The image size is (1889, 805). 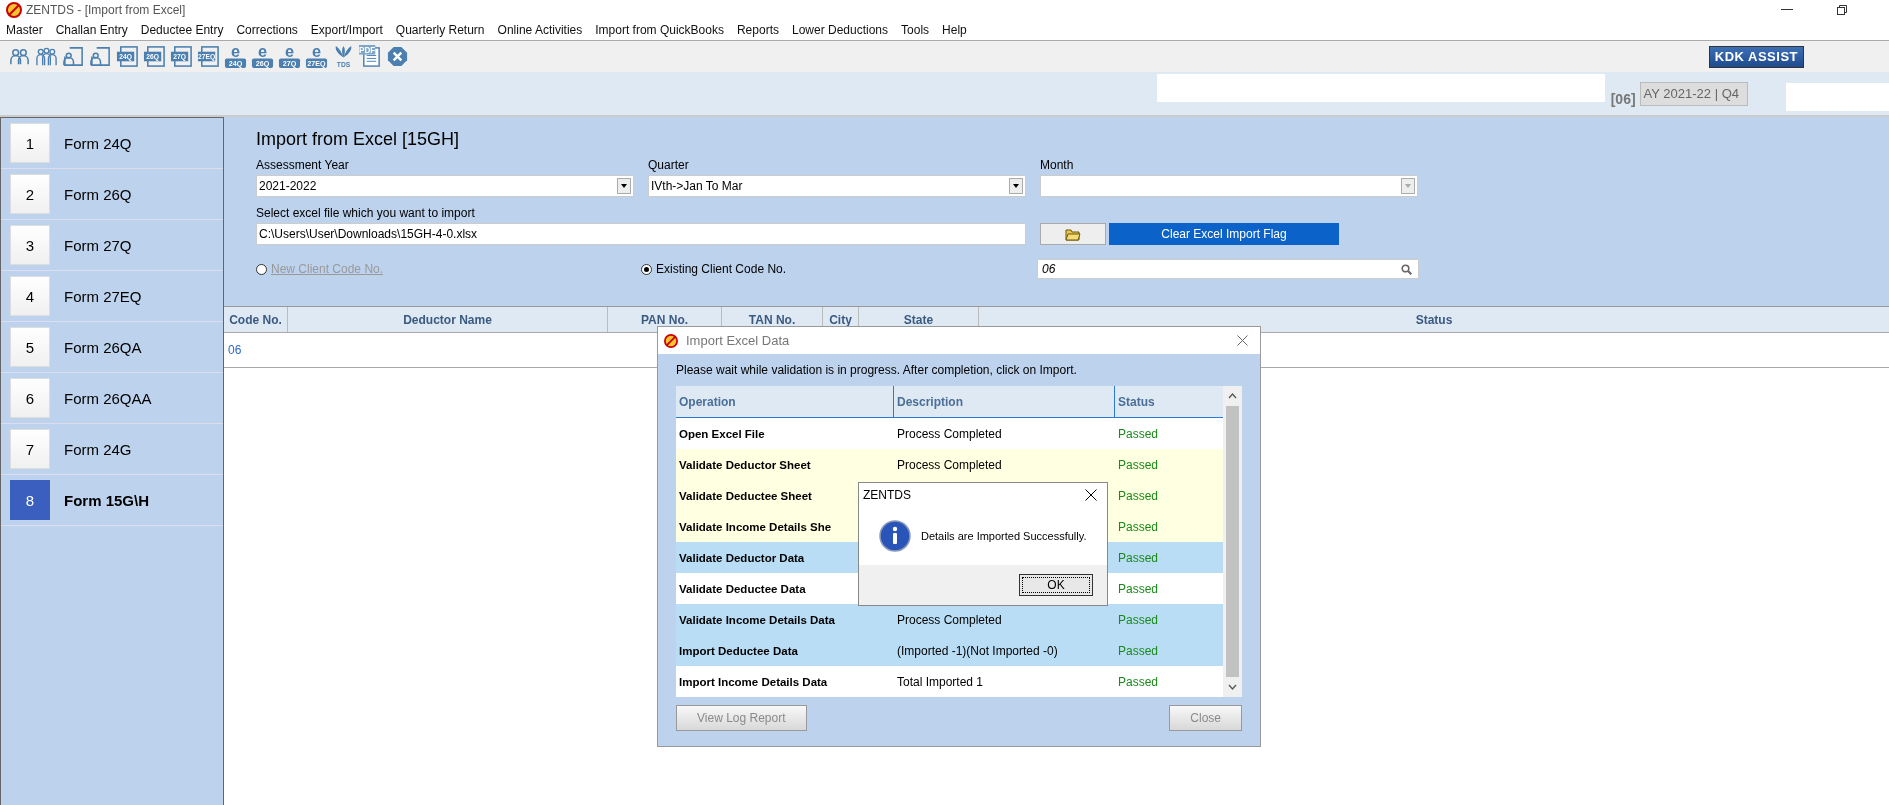 I want to click on column-header: Code No., so click(x=256, y=319).